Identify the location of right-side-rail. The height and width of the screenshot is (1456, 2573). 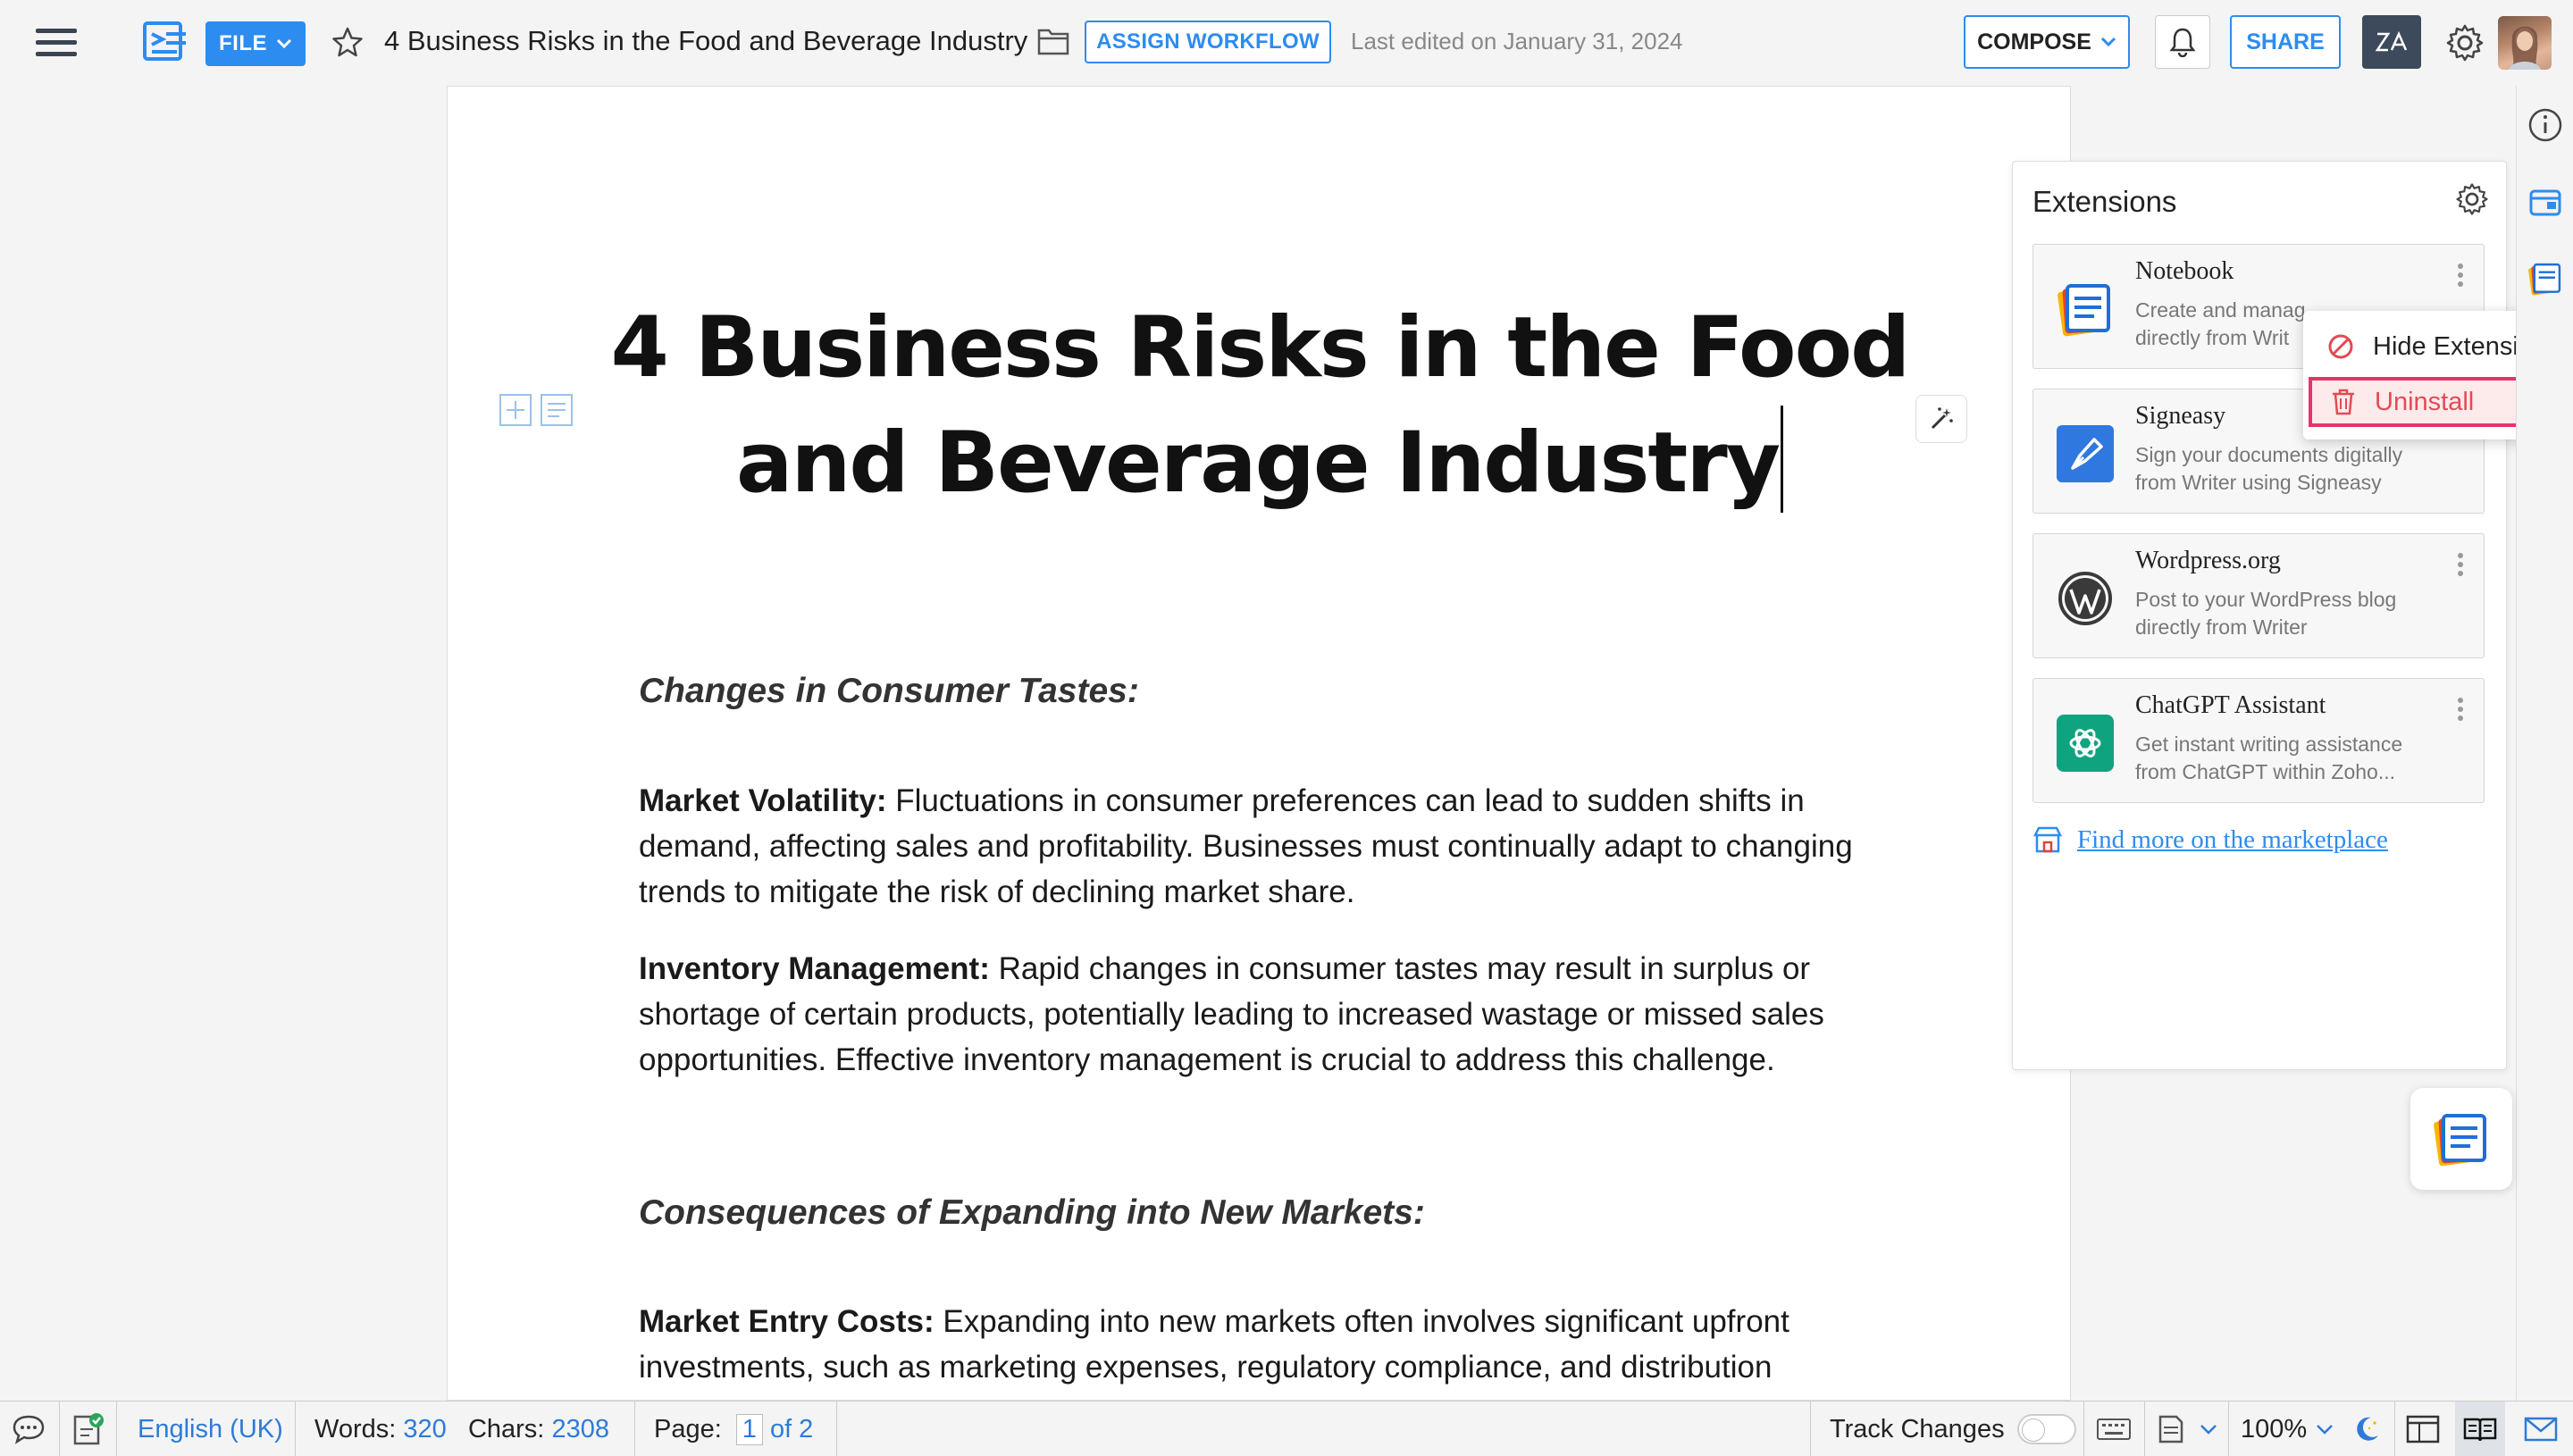
(2544, 743).